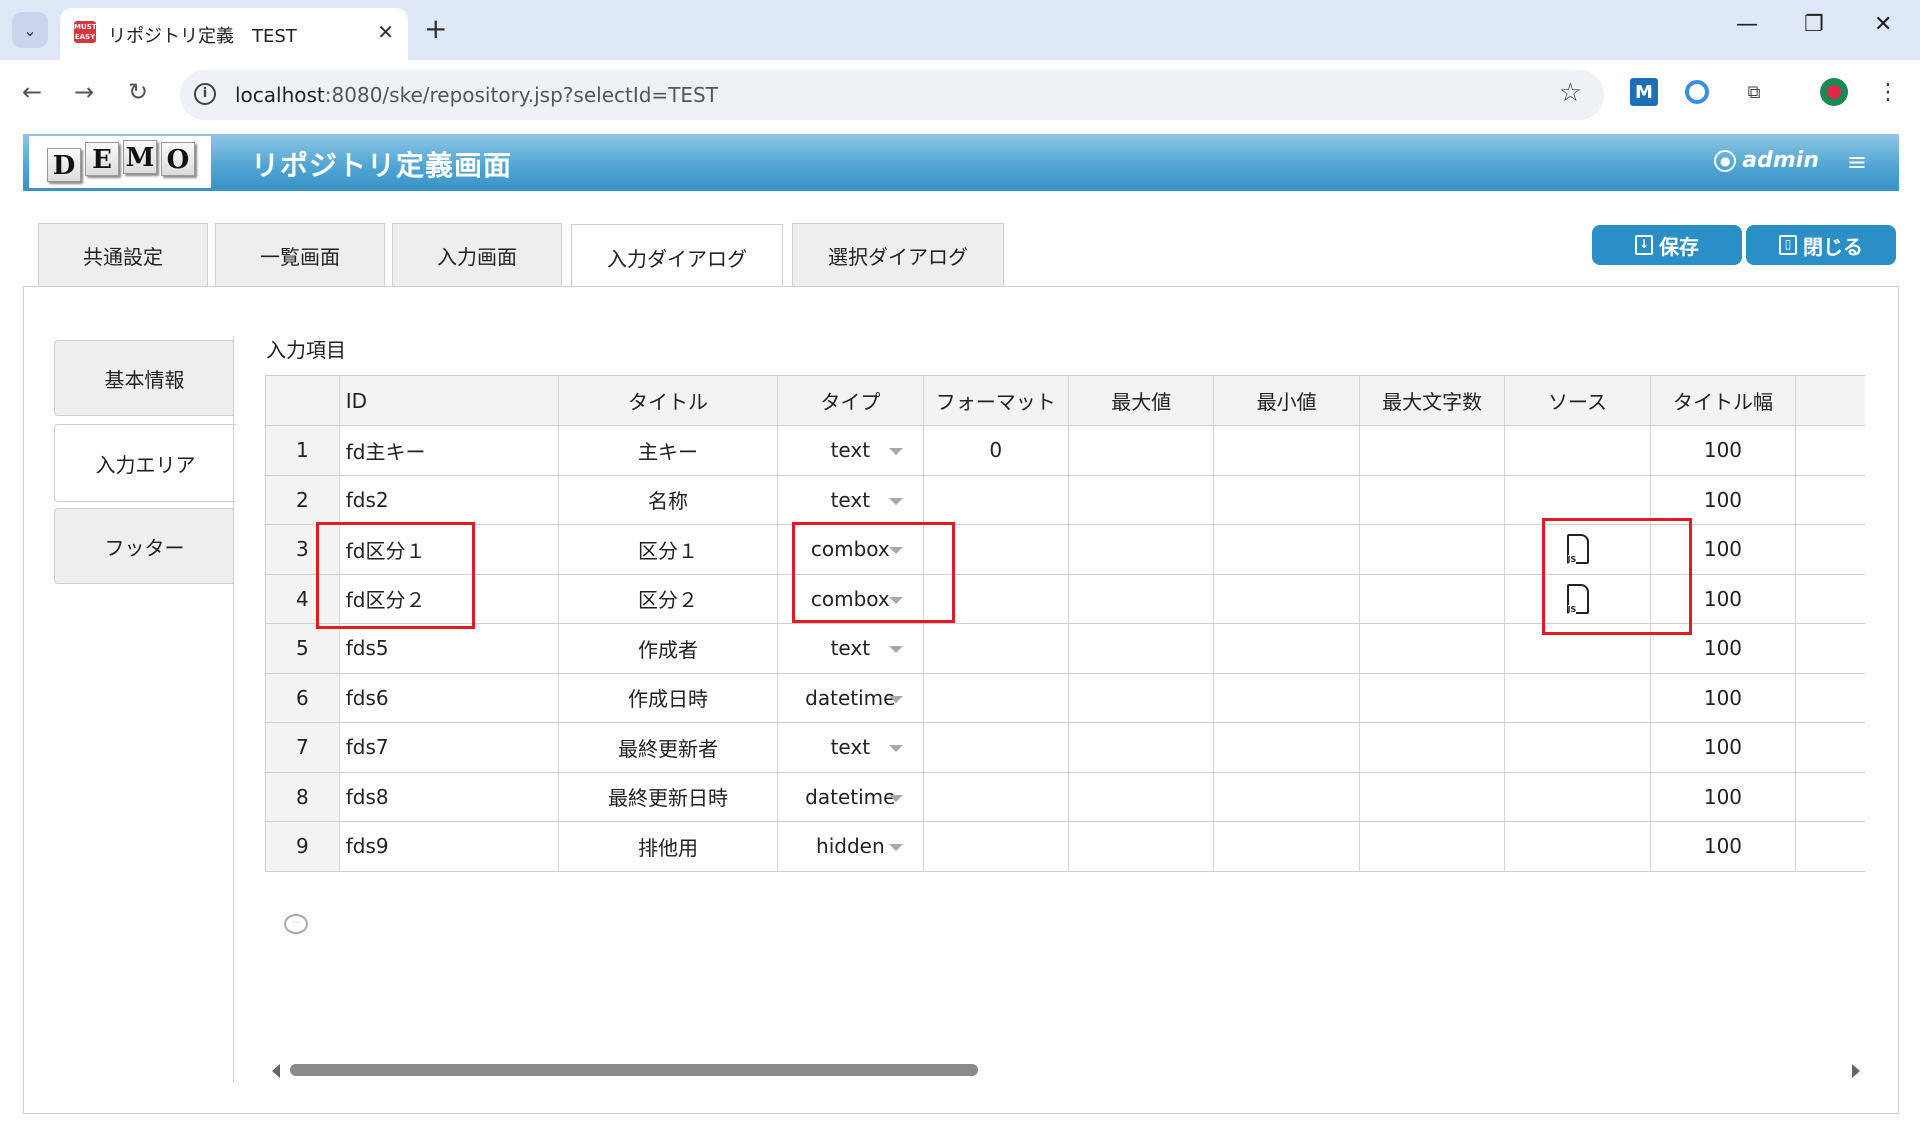 This screenshot has height=1140, width=1920. I want to click on cell-format: 0, so click(996, 450).